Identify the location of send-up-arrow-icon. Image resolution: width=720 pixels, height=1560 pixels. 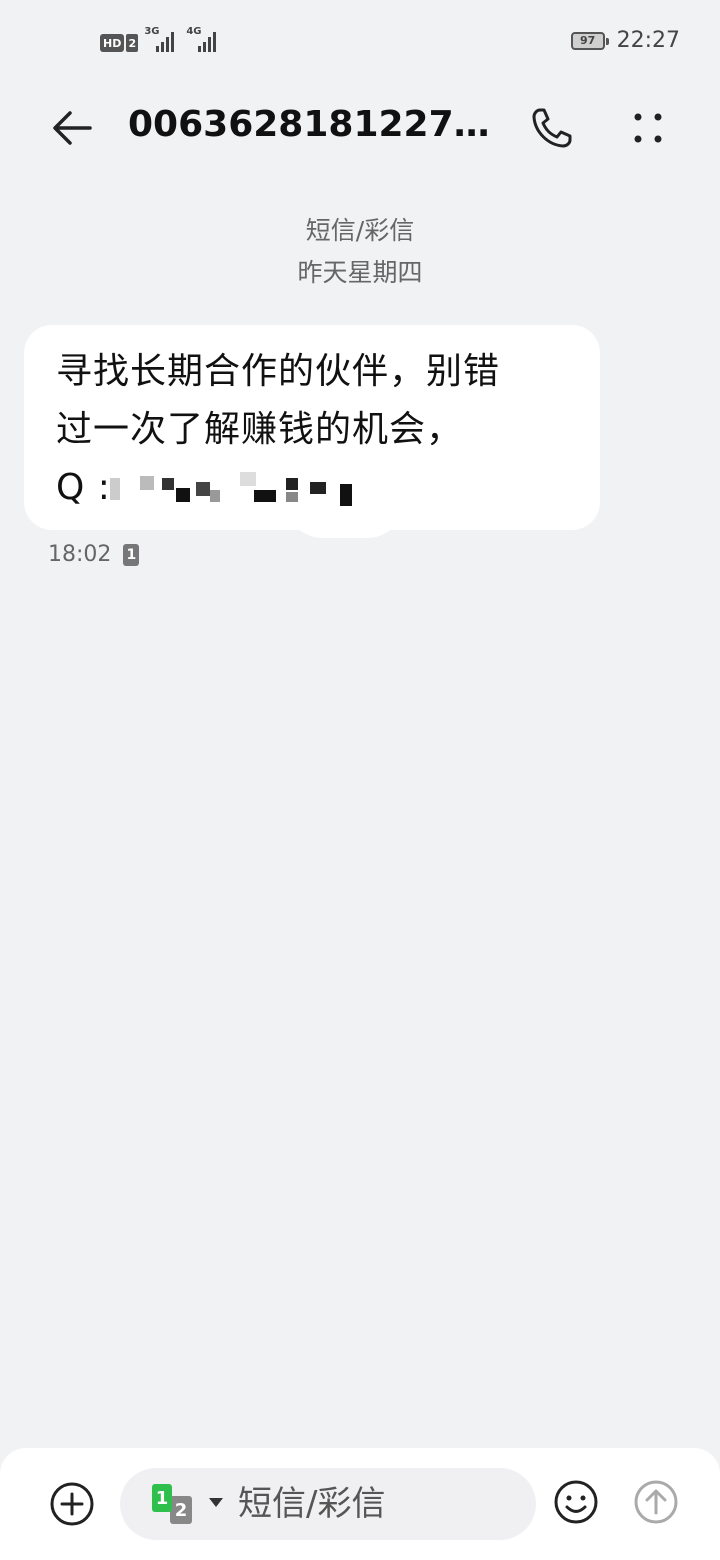
(656, 1502).